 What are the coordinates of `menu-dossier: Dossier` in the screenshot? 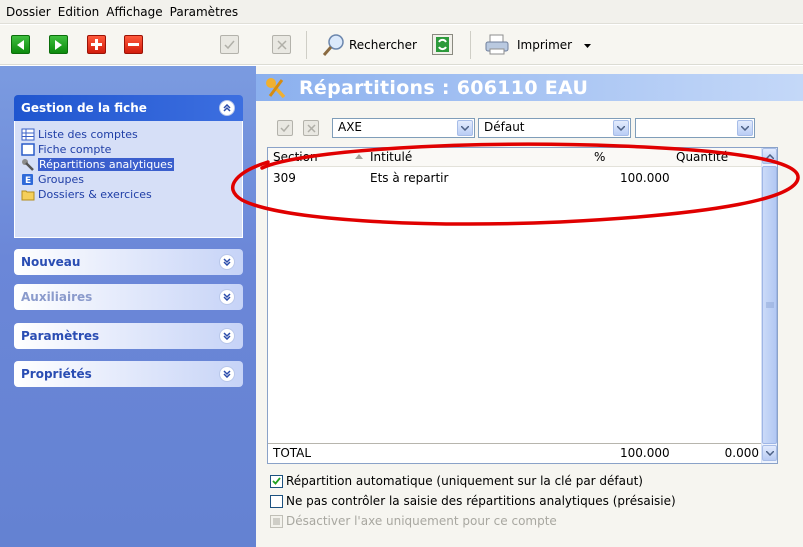 It's located at (28, 12).